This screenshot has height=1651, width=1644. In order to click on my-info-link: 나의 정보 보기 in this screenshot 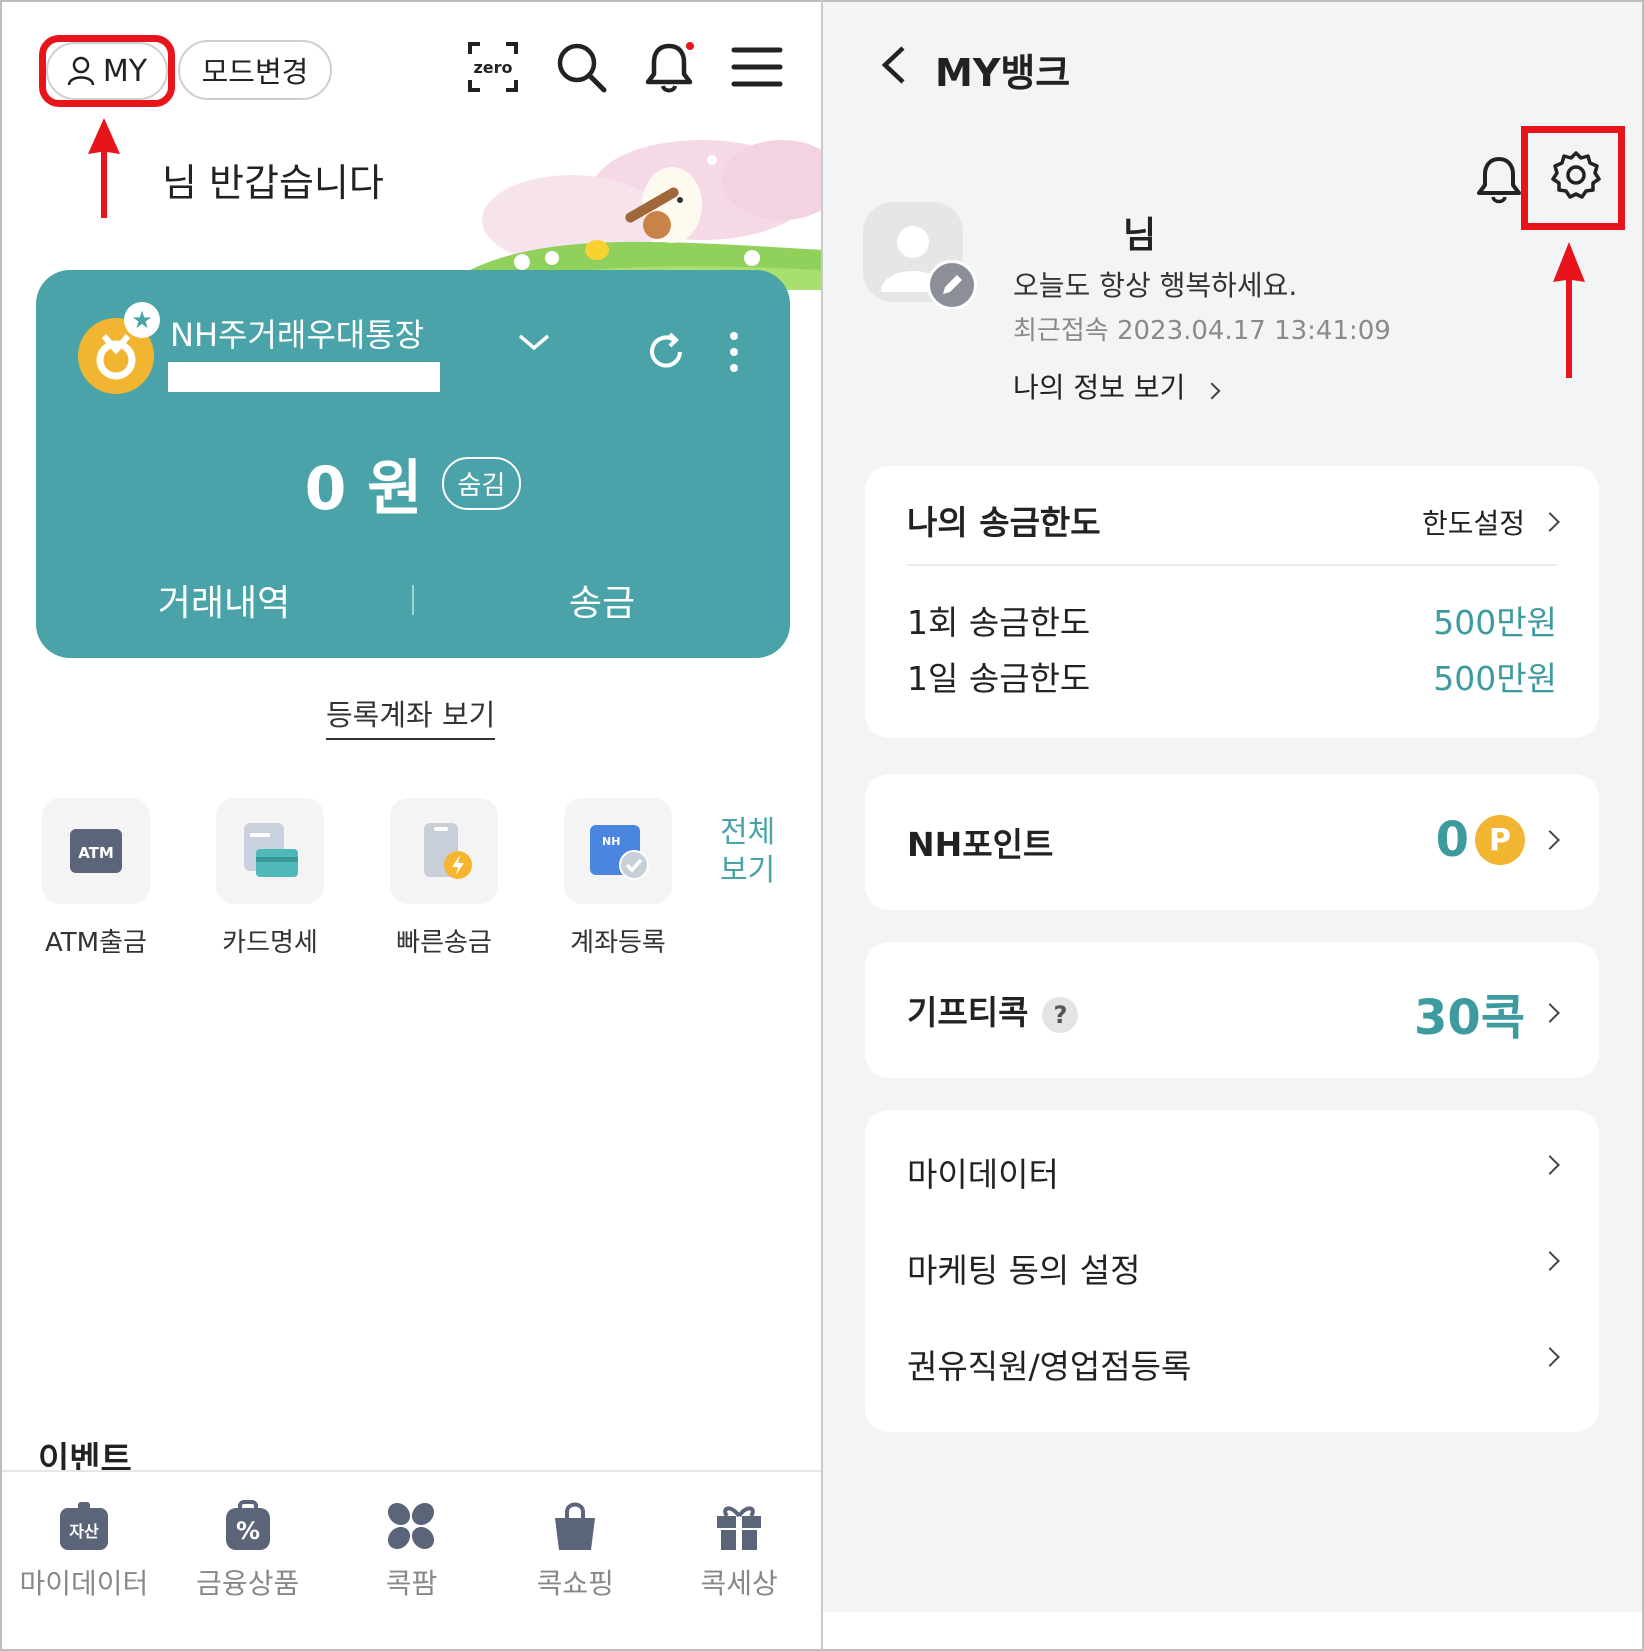, I will do `click(1117, 386)`.